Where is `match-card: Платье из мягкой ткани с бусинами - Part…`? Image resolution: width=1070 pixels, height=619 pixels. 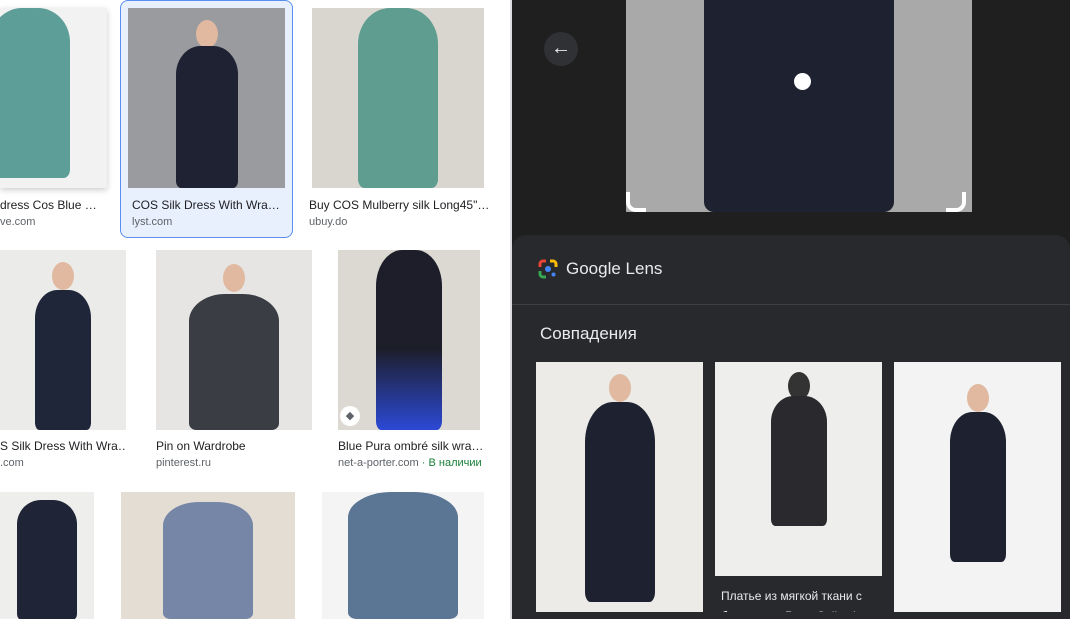 match-card: Платье из мягкой ткани с бусинами - Part… is located at coordinates (798, 487).